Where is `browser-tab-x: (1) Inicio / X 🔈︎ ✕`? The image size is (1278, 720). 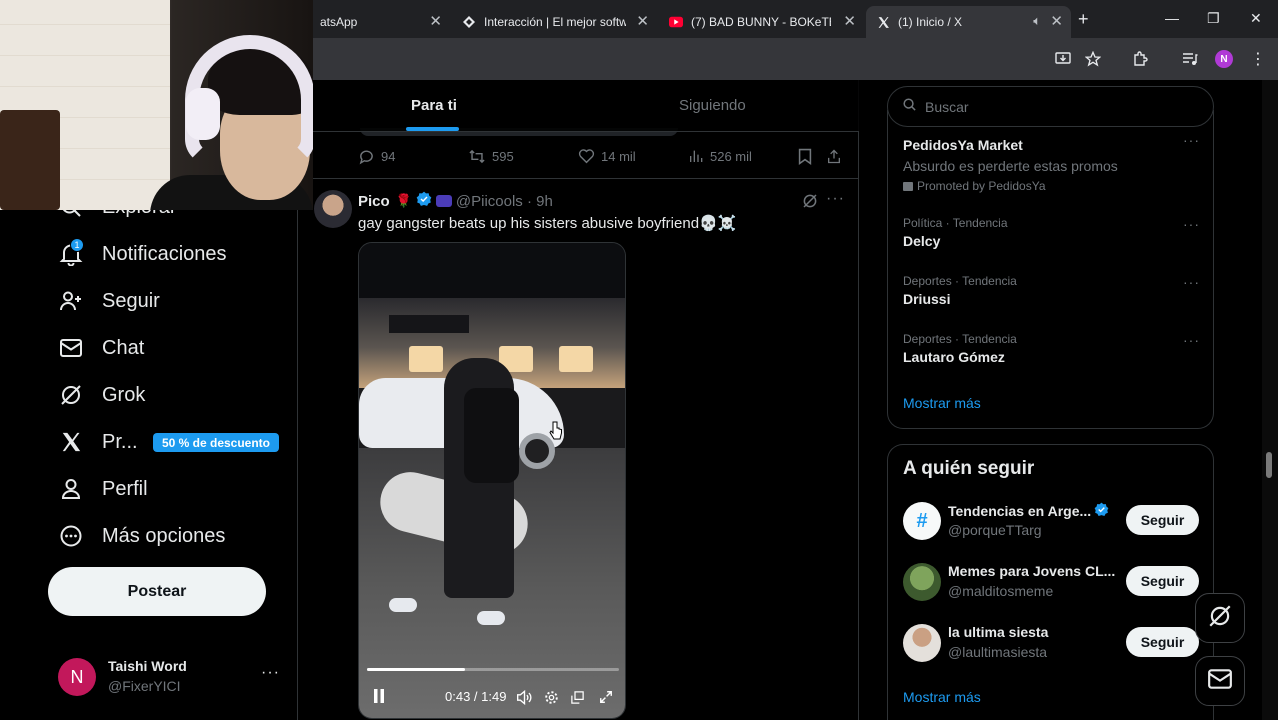 browser-tab-x: (1) Inicio / X 🔈︎ ✕ is located at coordinates (968, 22).